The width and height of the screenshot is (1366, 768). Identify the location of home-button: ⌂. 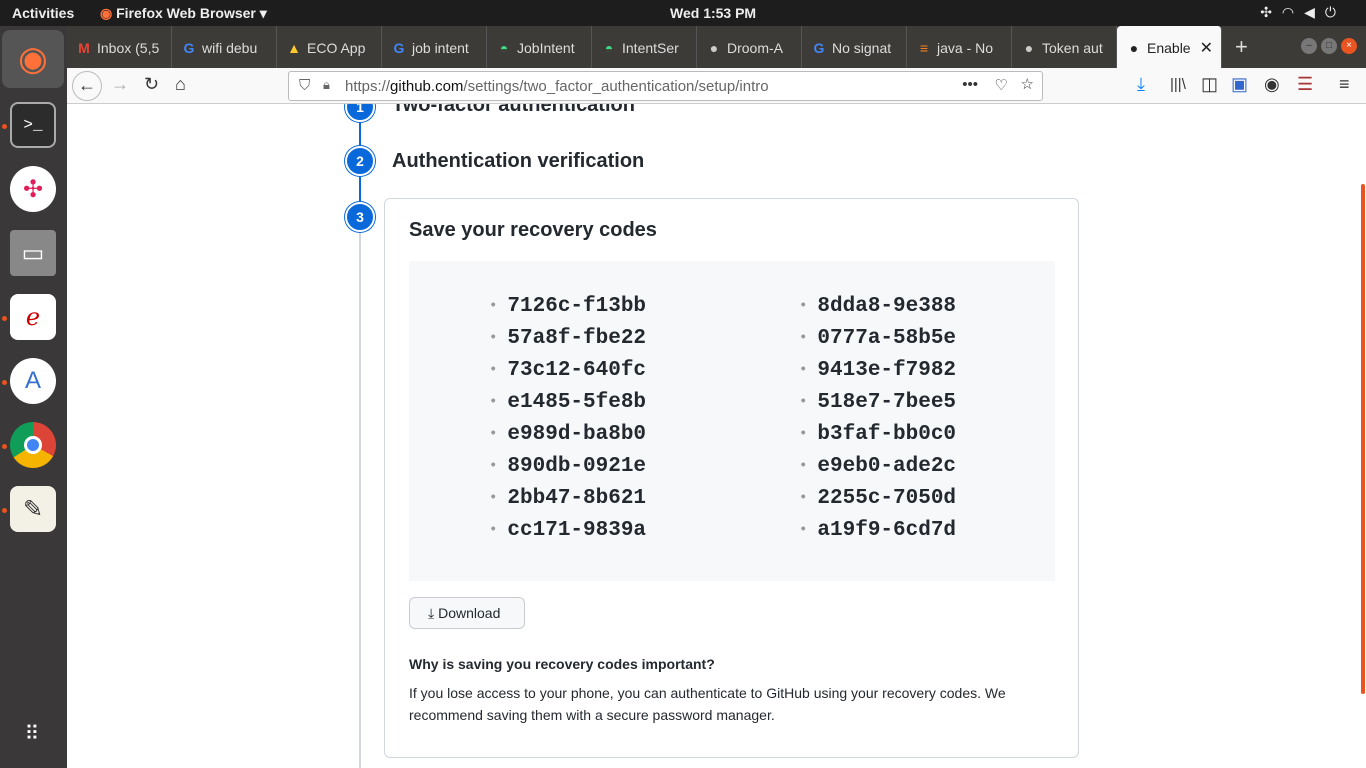
(180, 84).